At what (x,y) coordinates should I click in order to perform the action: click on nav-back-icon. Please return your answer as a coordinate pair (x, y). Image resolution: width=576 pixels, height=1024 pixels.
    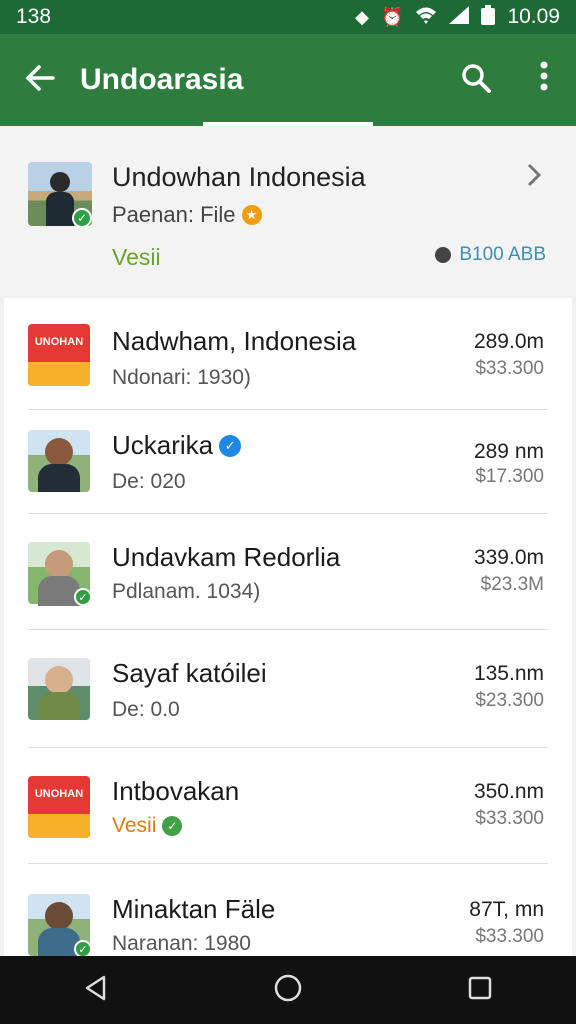
    Looking at the image, I should click on (96, 990).